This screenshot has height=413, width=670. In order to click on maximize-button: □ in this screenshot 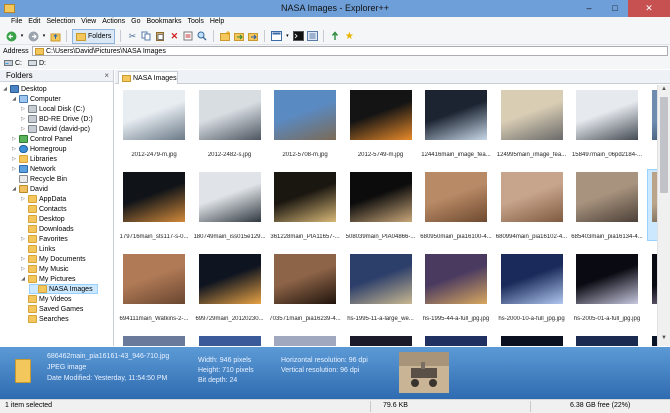, I will do `click(615, 8)`.